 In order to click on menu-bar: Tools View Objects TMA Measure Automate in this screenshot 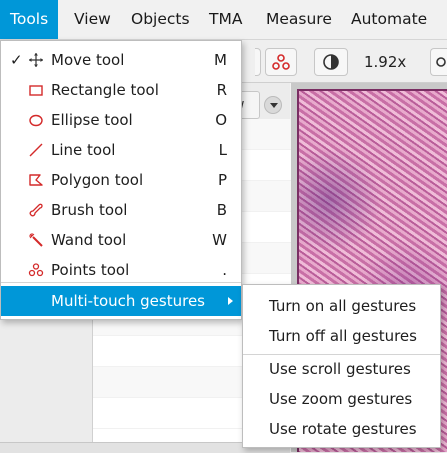, I will do `click(223, 20)`.